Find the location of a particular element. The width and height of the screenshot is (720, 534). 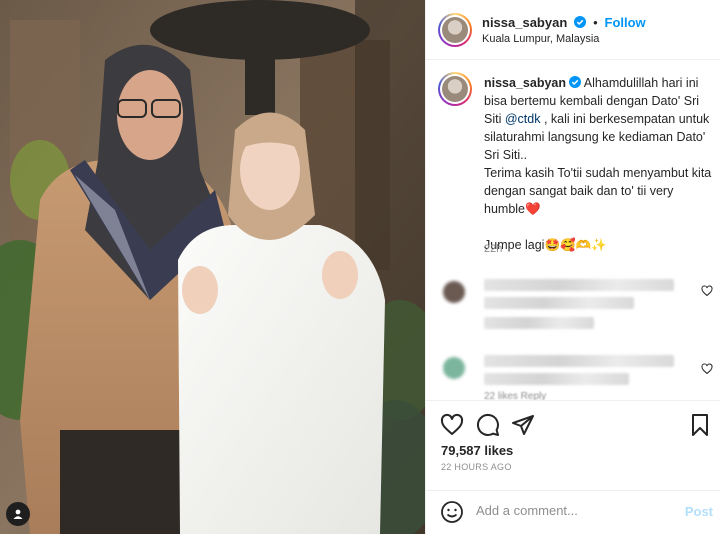

add-comment-bar: Post is located at coordinates (573, 512).